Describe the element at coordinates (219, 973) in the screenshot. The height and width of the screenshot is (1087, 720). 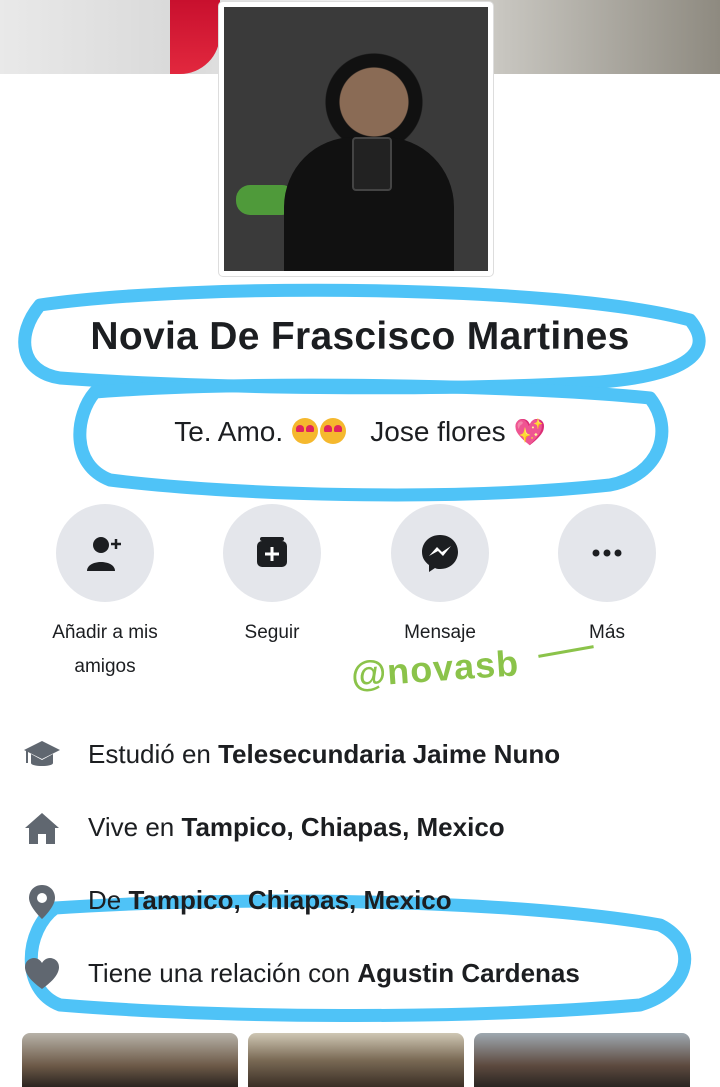
I see `info-relationship-prefix: Tiene una relación con` at that location.